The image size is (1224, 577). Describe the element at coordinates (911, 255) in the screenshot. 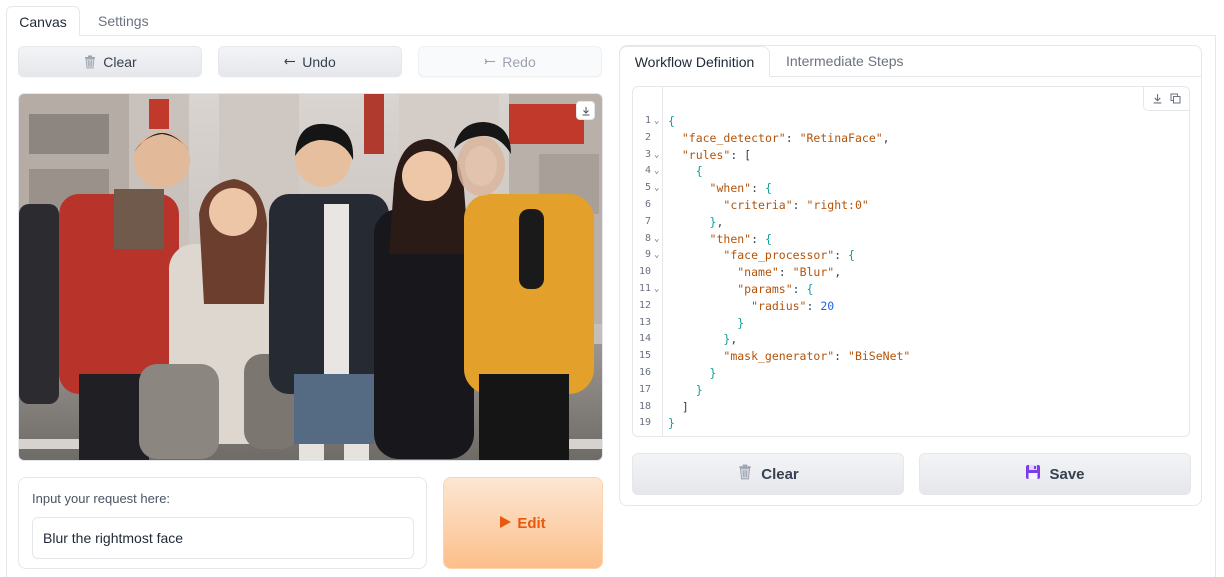

I see `code-line: 9 ⌄ "face_processor": {` at that location.